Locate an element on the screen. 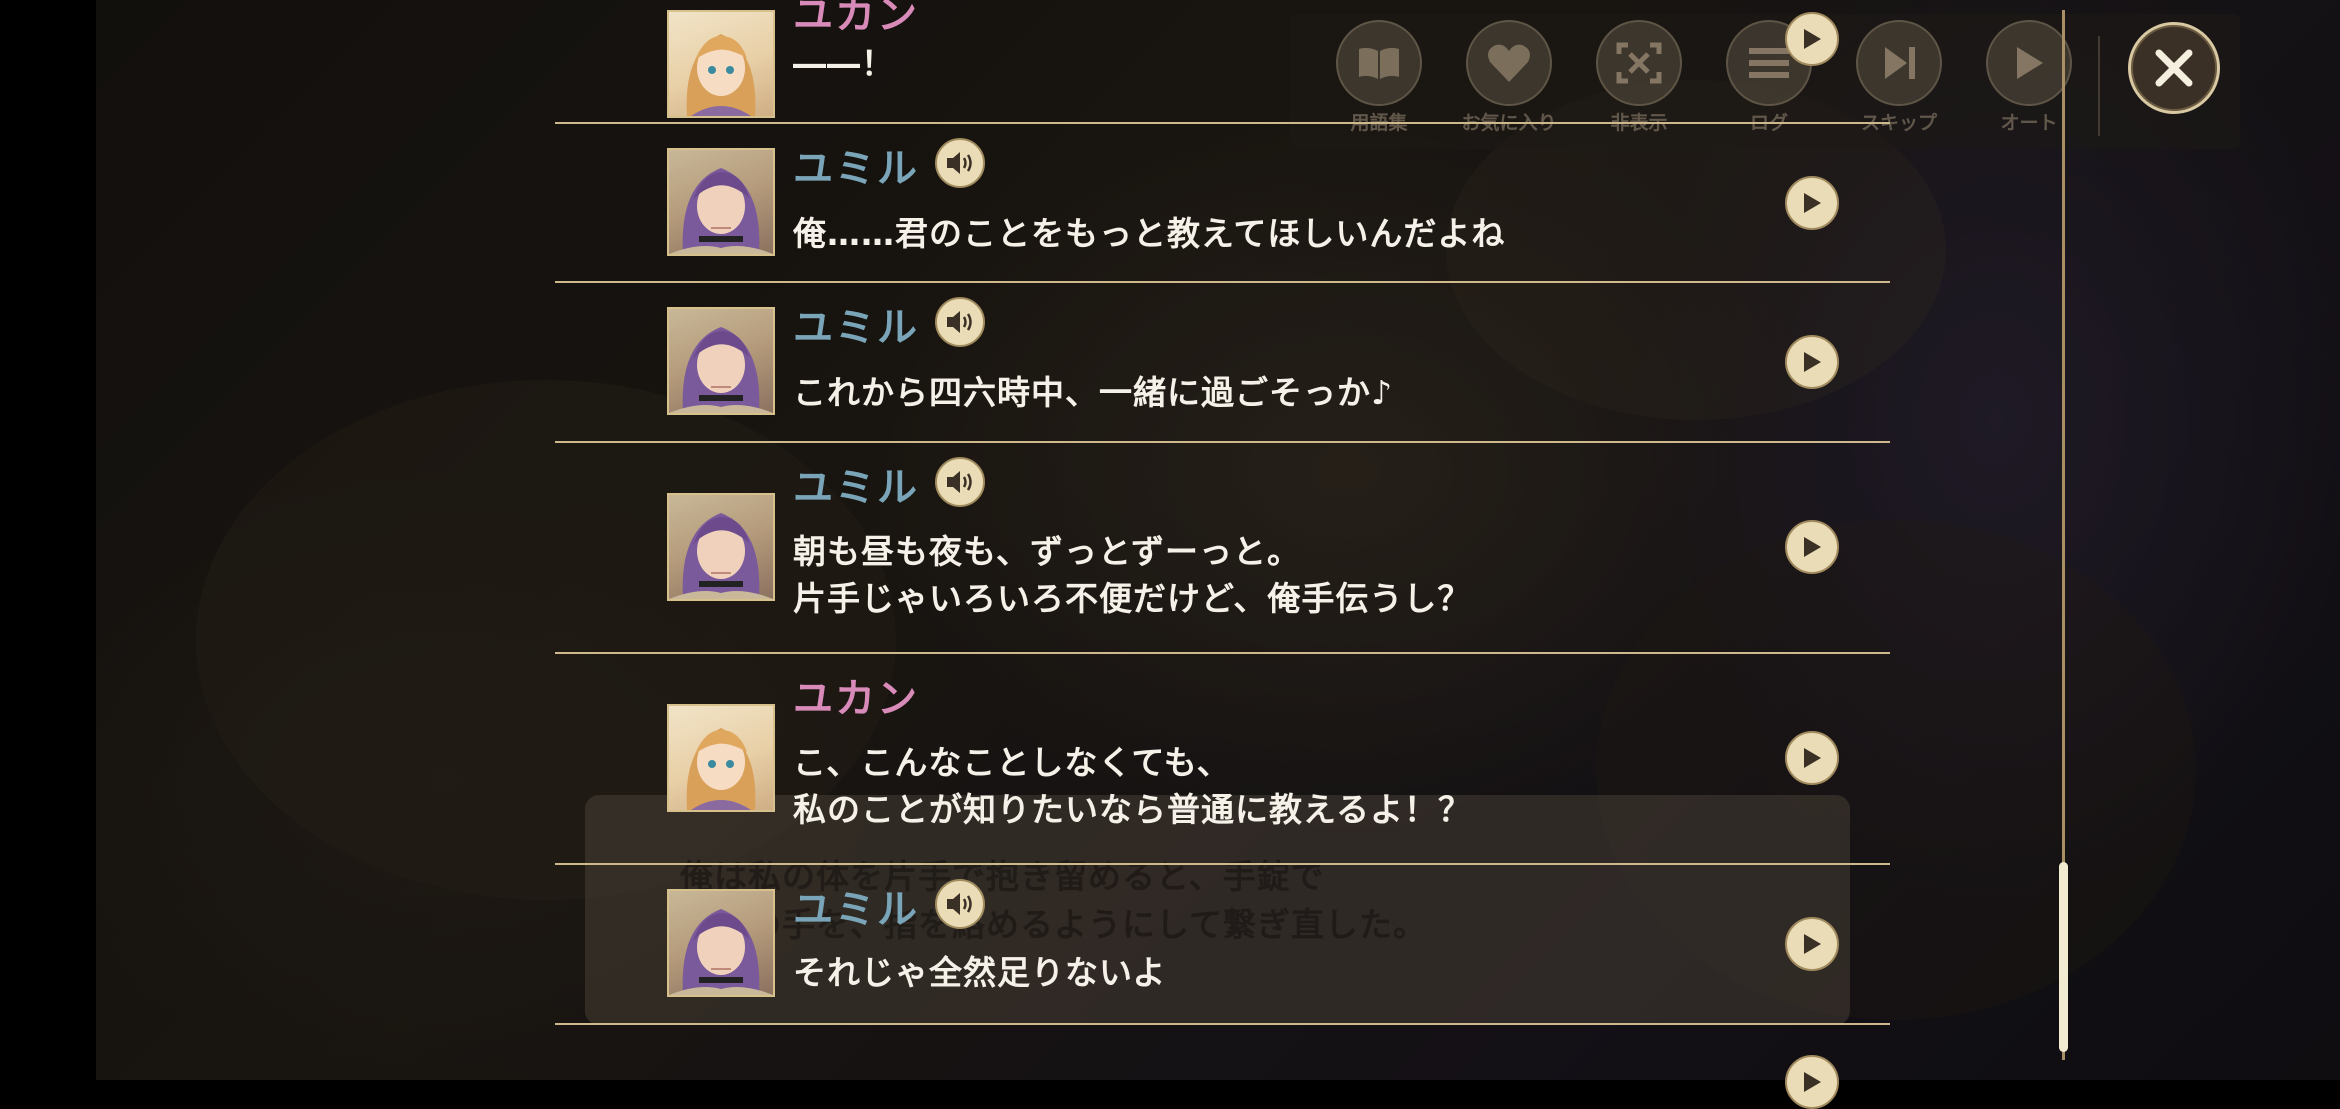  dialogue-text: これから四六時中、一緒に過ごそっか♪ is located at coordinates (1093, 392).